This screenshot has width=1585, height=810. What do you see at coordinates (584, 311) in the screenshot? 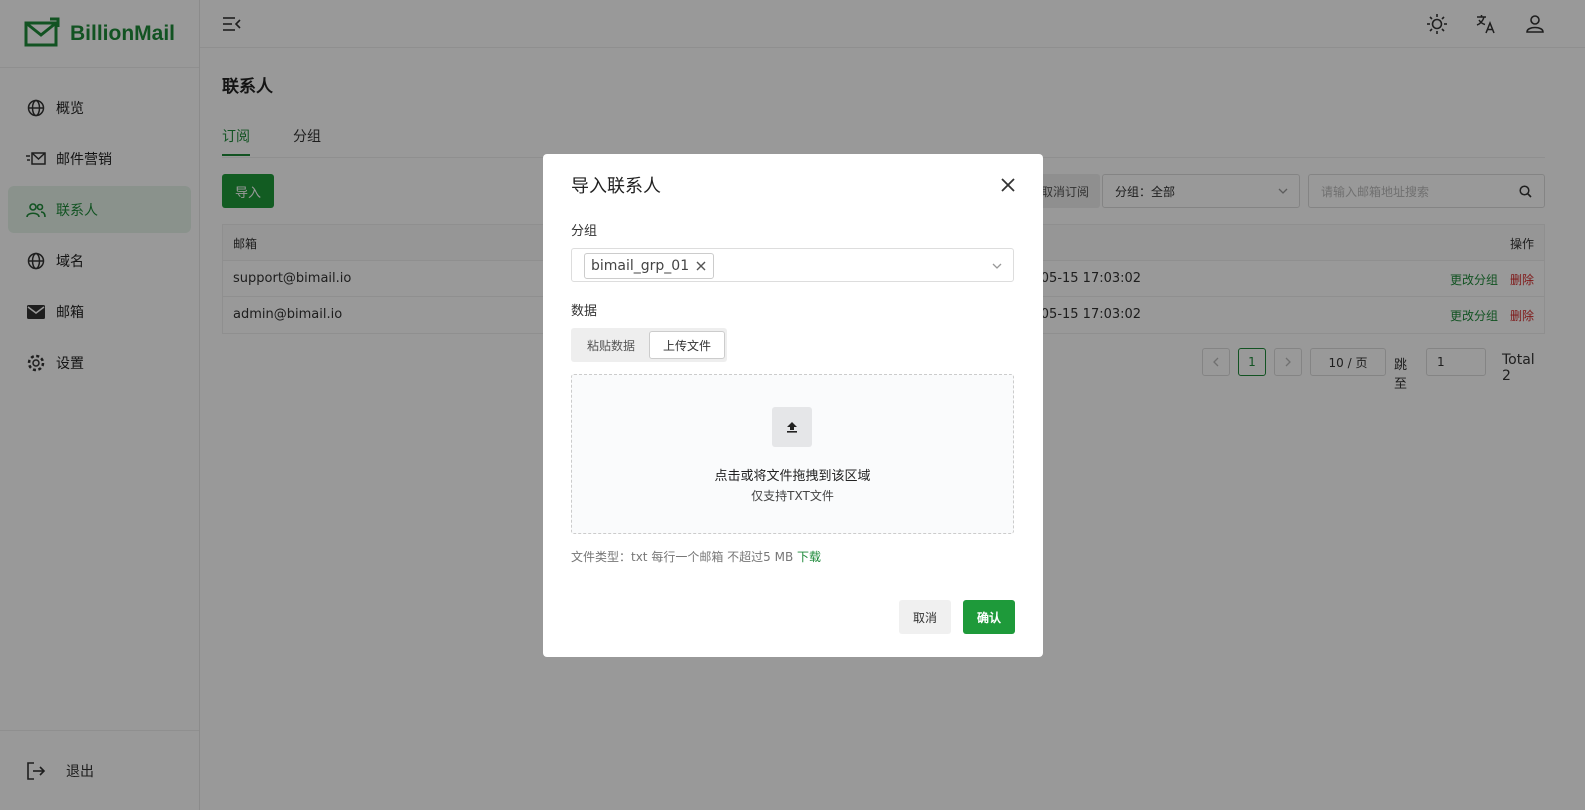
I see `data-label: 数据` at bounding box center [584, 311].